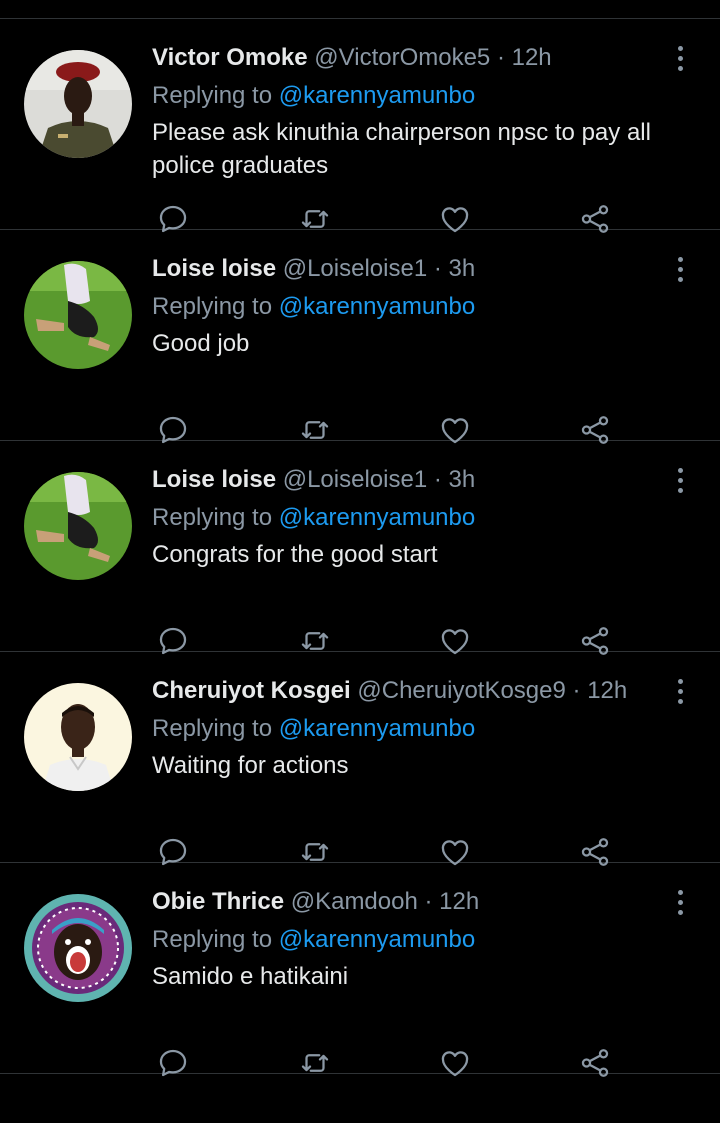 The width and height of the screenshot is (720, 1123). I want to click on author-handle: @VictorOmoke5, so click(402, 57).